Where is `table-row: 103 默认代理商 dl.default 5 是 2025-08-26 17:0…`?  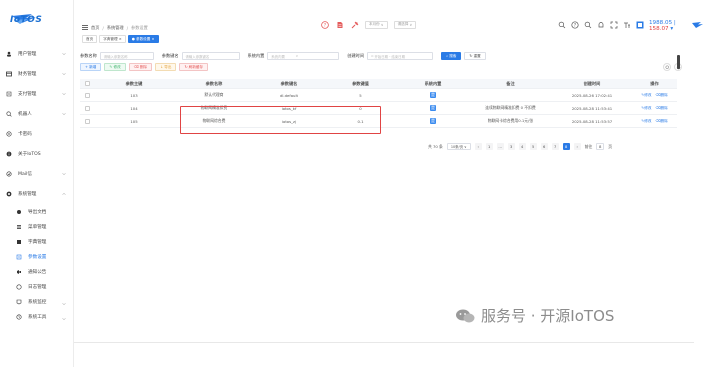
table-row: 103 默认代理商 dl.default 5 是 2025-08-26 17:0… is located at coordinates (378, 95).